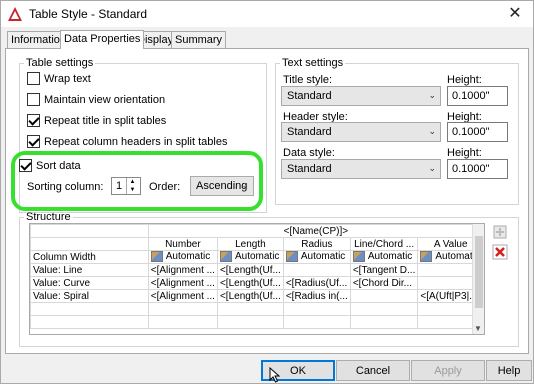 The height and width of the screenshot is (384, 534). What do you see at coordinates (60, 63) in the screenshot?
I see `table-settings-legend: Table settings` at bounding box center [60, 63].